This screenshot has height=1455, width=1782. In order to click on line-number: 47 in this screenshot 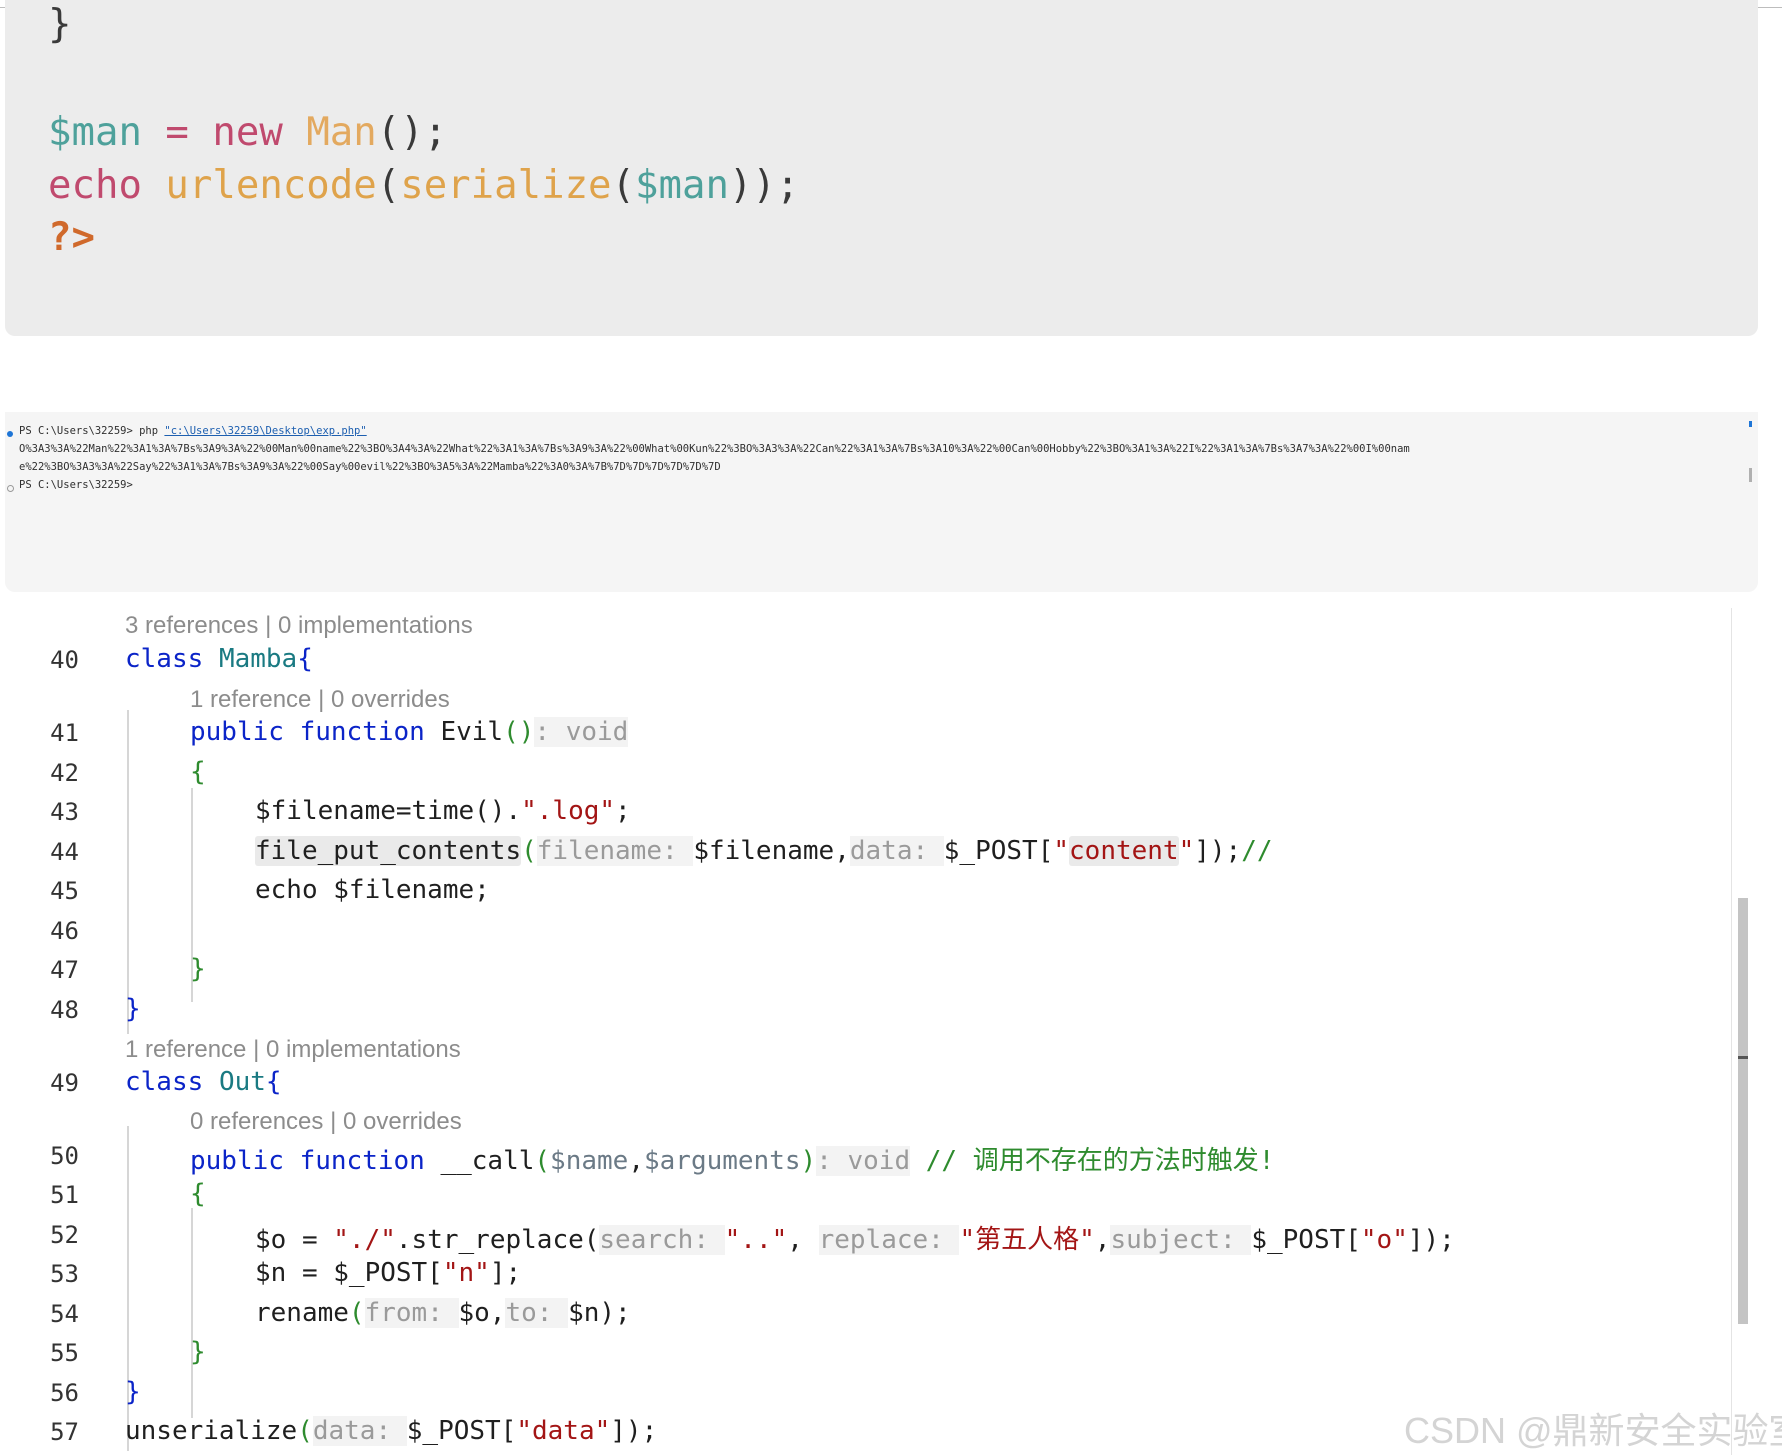, I will do `click(45, 970)`.